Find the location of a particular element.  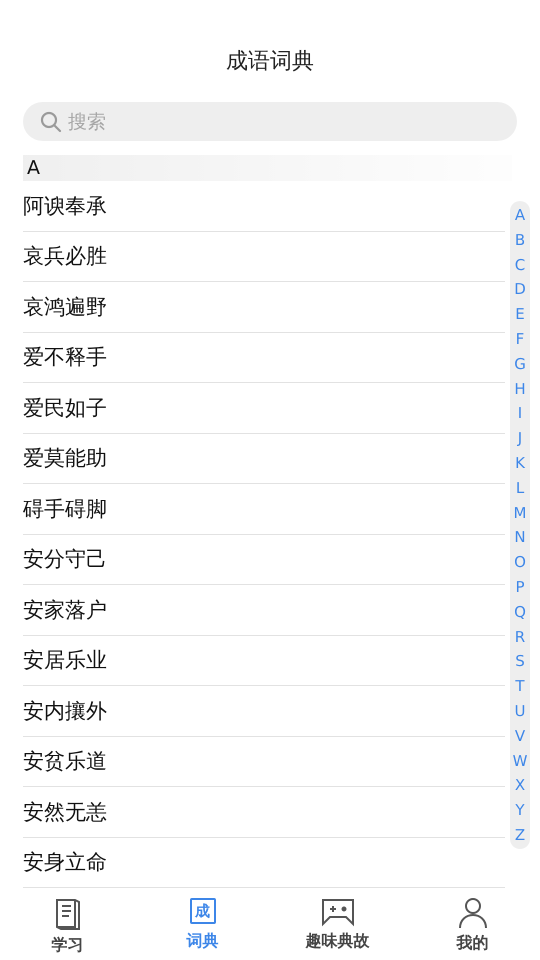

index-letter: N is located at coordinates (520, 537).